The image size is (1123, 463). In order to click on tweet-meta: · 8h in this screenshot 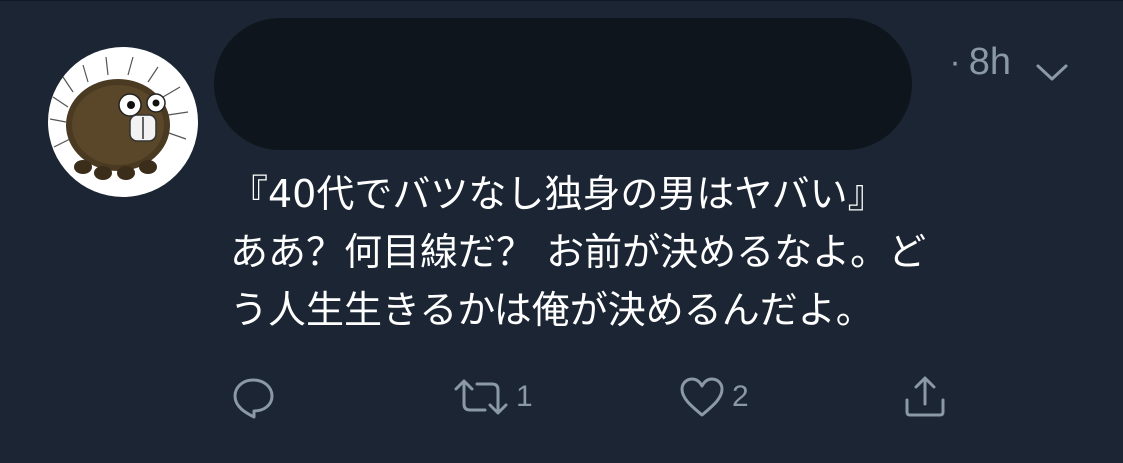, I will do `click(1009, 62)`.